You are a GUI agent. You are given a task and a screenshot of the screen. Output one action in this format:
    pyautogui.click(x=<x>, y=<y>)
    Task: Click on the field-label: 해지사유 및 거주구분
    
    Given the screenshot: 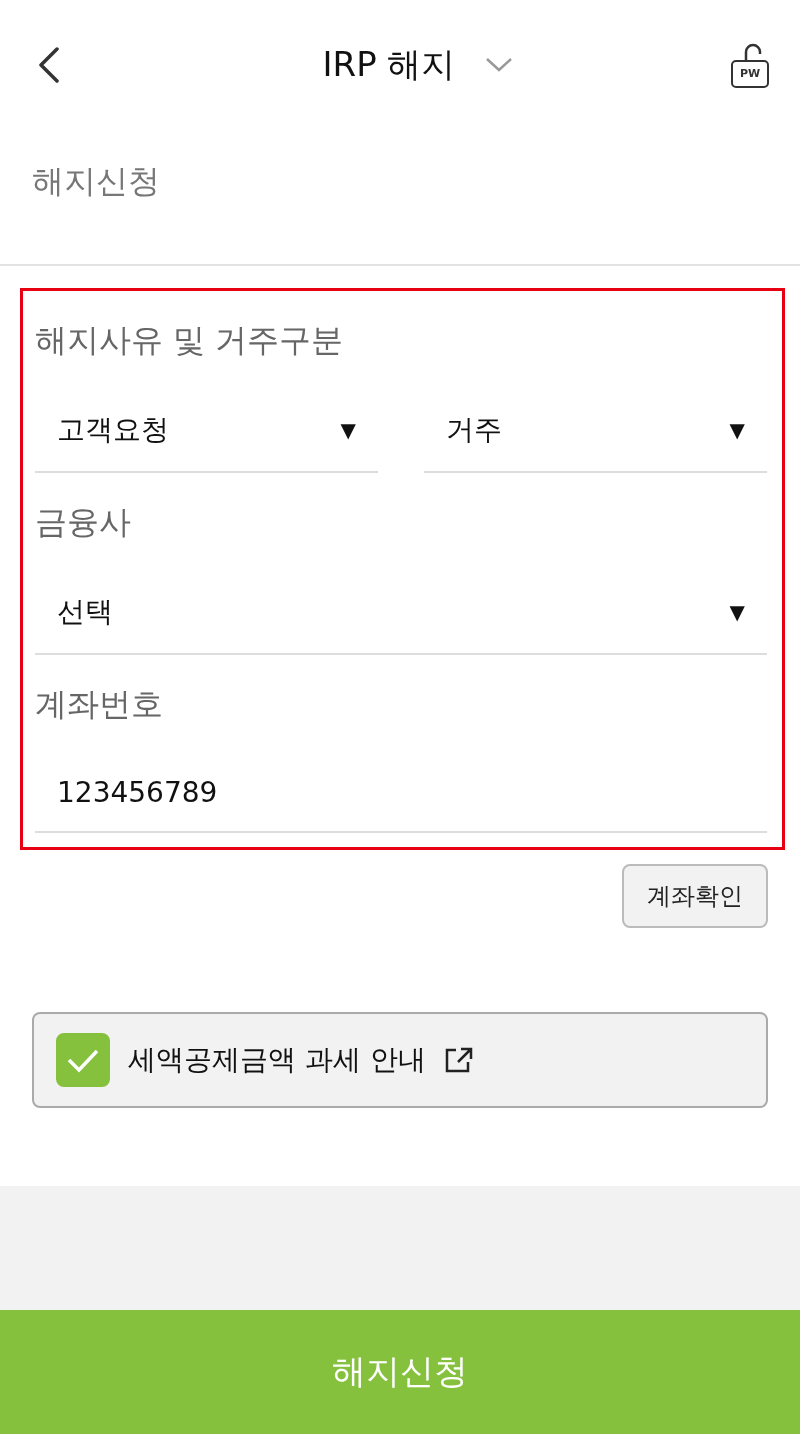 What is the action you would take?
    pyautogui.click(x=190, y=340)
    